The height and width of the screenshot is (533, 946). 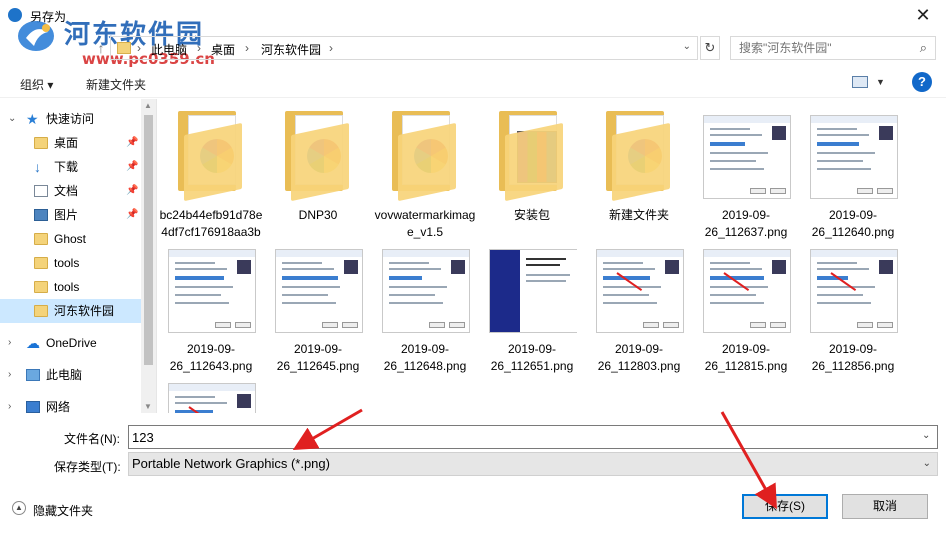 What do you see at coordinates (231, 463) in the screenshot?
I see `filetype-value: Portable Network Graphics (*.png)` at bounding box center [231, 463].